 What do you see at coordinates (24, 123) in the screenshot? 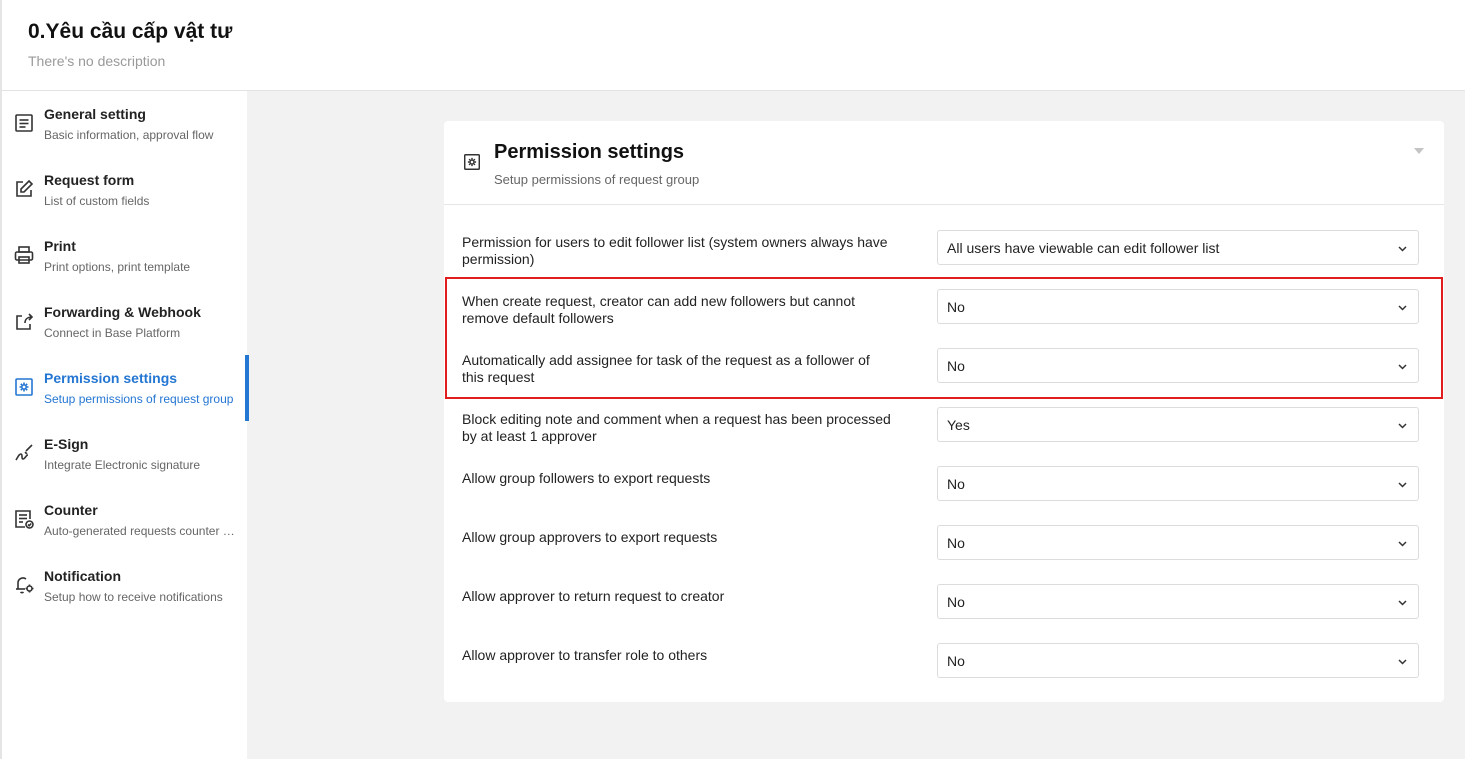
I see `list-document-icon` at bounding box center [24, 123].